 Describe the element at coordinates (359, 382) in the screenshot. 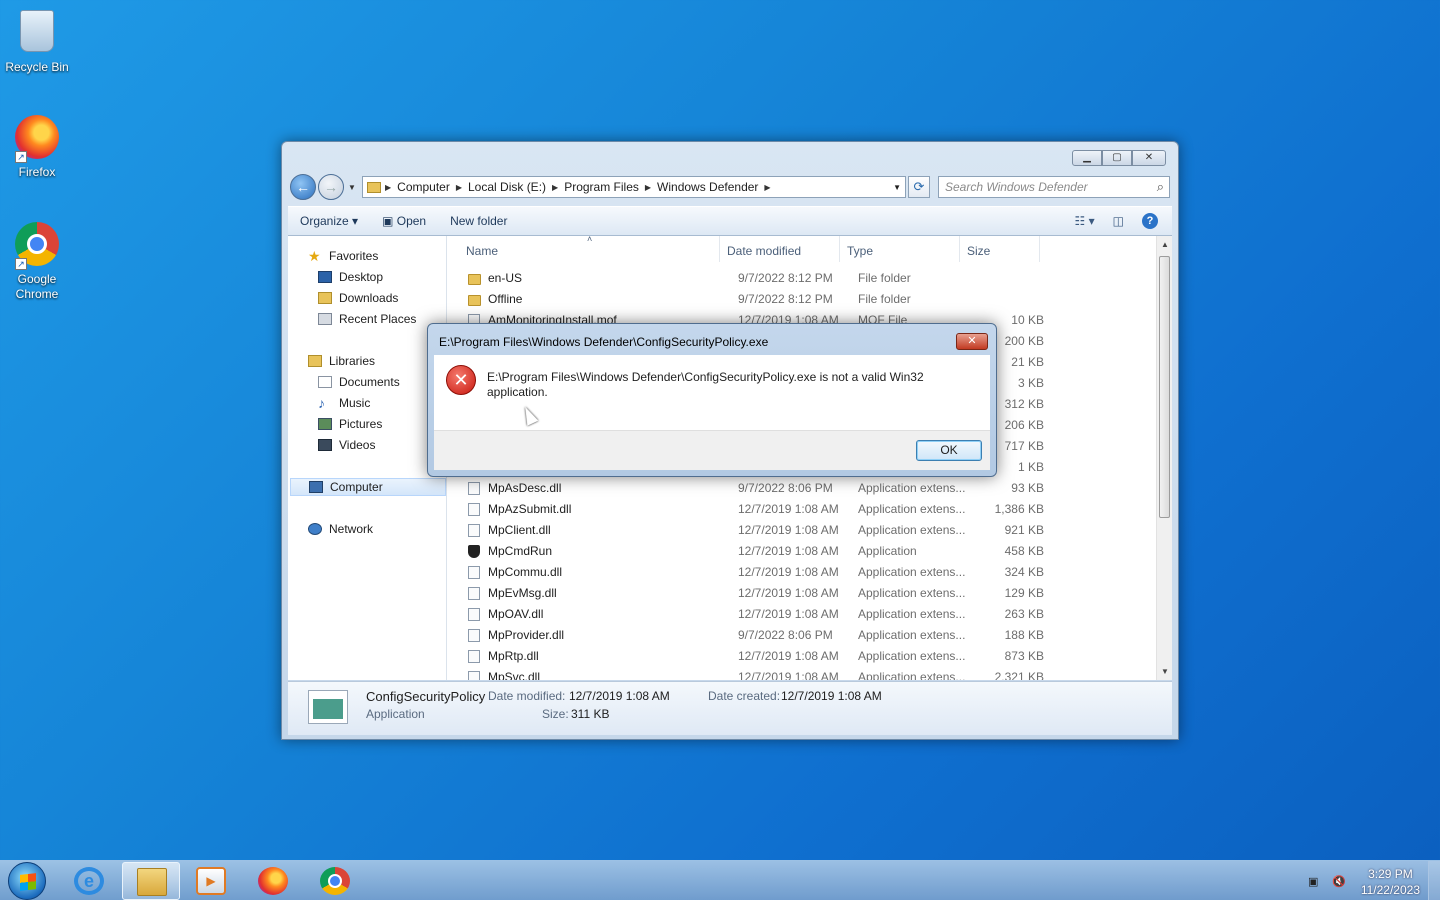

I see `nav-documents: Documents` at that location.